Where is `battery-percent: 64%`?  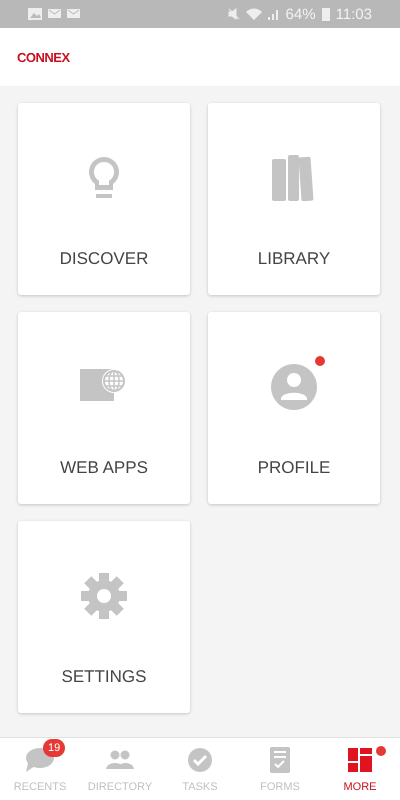
battery-percent: 64% is located at coordinates (301, 14).